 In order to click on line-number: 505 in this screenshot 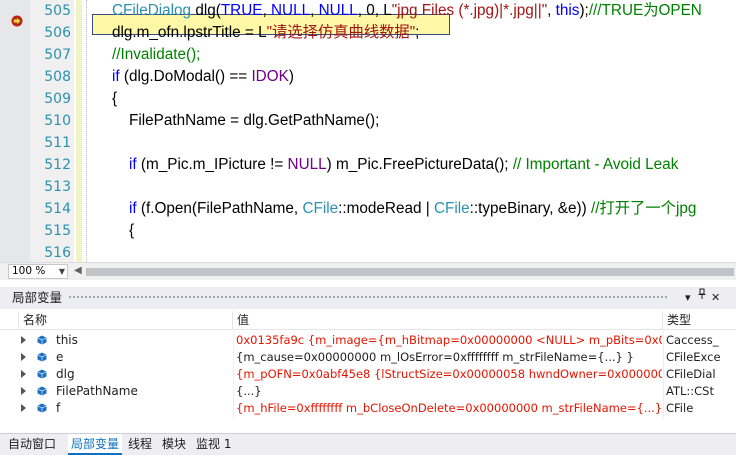, I will do `click(57, 11)`.